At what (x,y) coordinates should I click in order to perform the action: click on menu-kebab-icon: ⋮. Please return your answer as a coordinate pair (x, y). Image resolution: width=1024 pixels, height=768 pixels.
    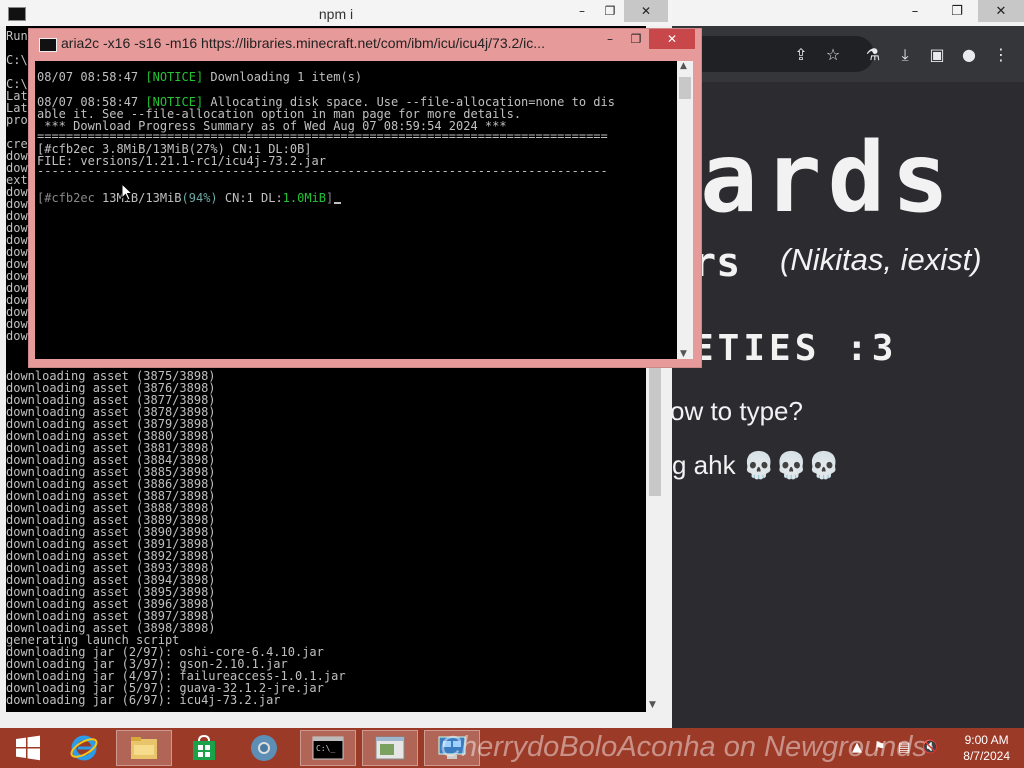
    Looking at the image, I should click on (1001, 55).